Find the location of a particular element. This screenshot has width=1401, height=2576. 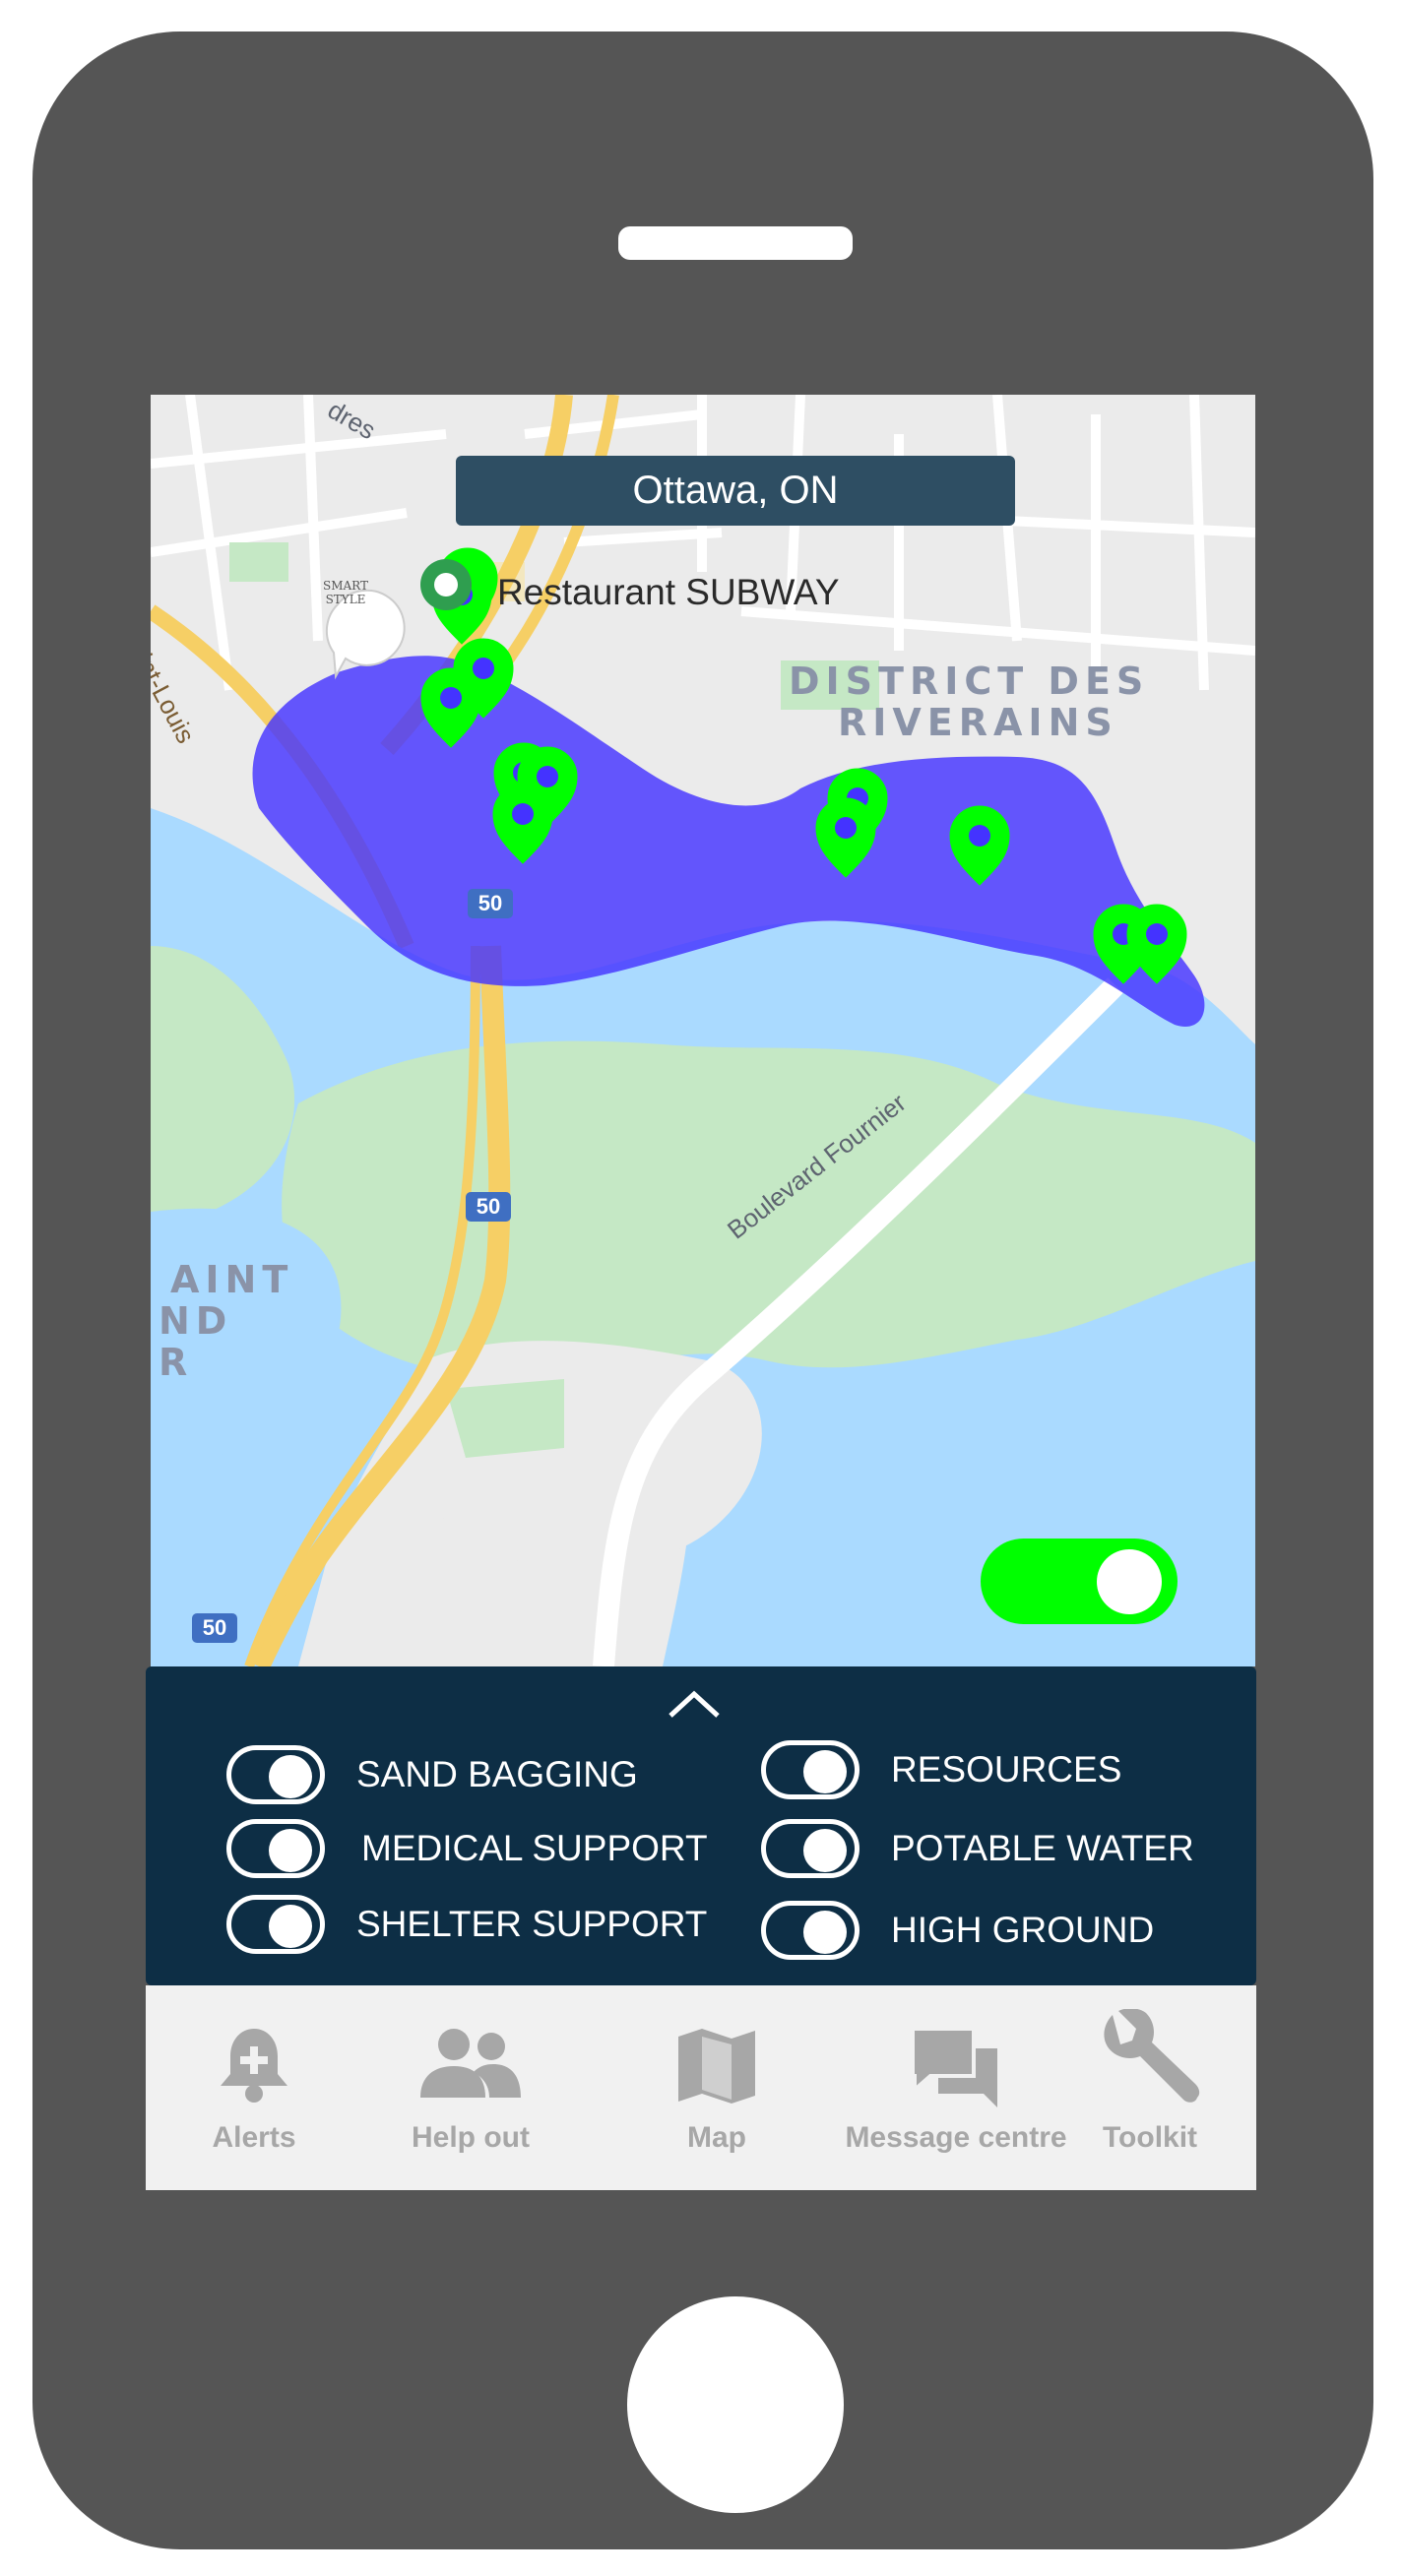

district-label-2: RIVERAINS is located at coordinates (978, 722).